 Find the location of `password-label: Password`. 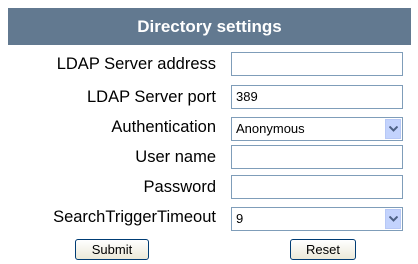

password-label: Password is located at coordinates (179, 187).